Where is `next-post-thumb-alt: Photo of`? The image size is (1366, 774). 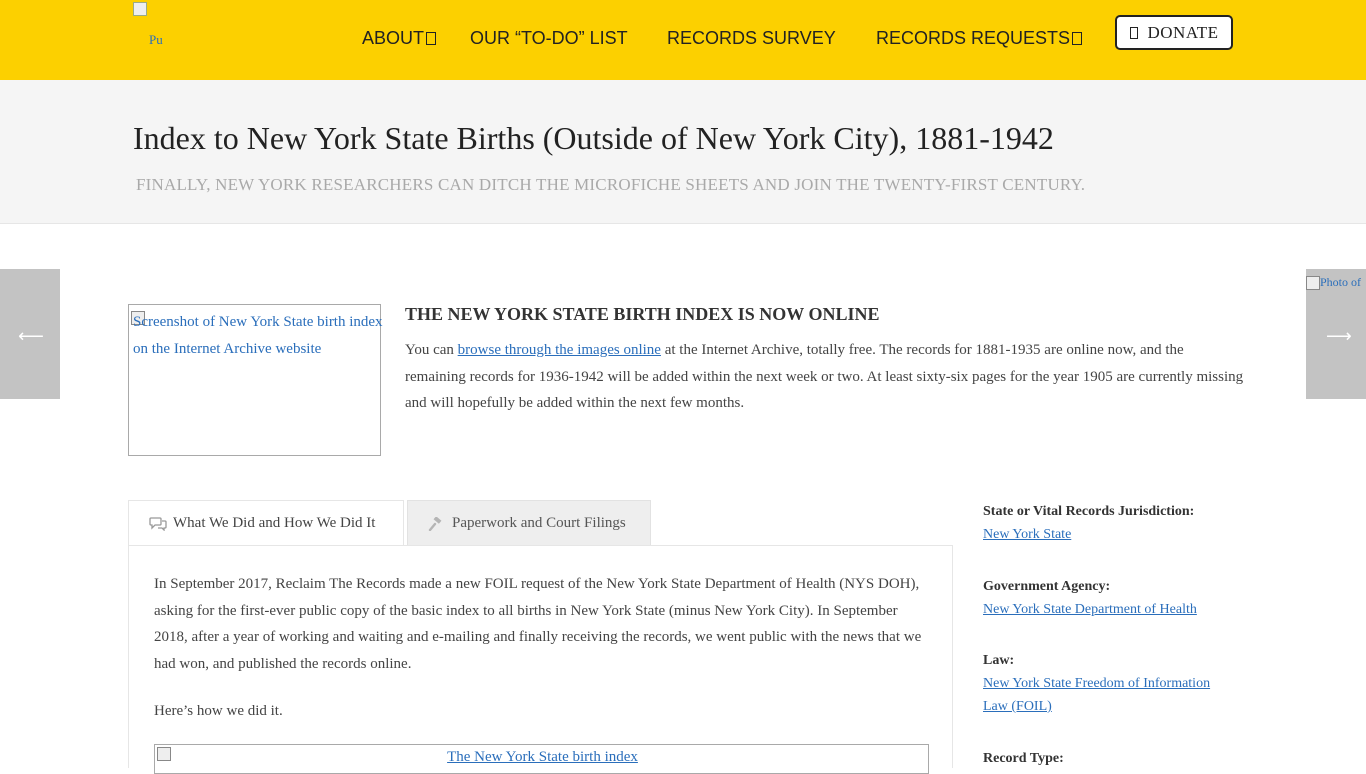 next-post-thumb-alt: Photo of is located at coordinates (1341, 282).